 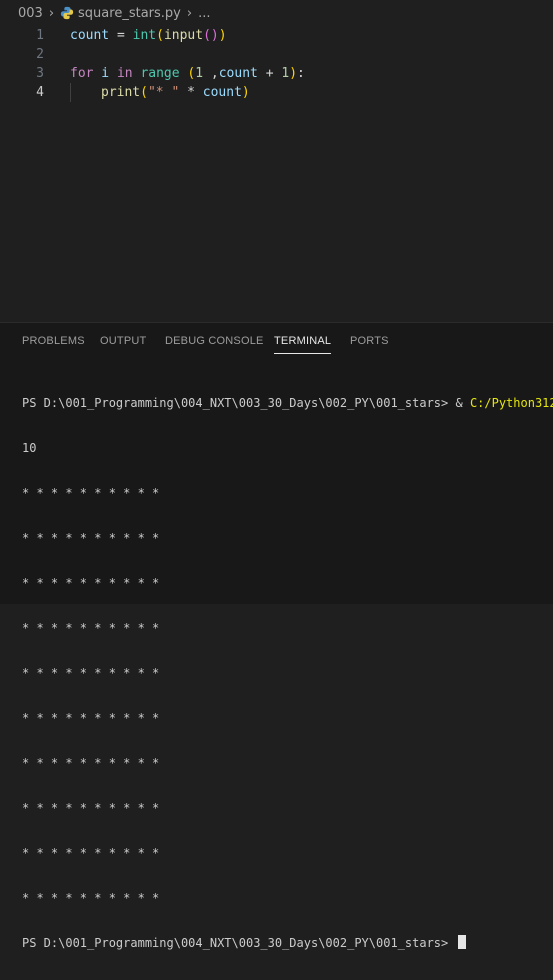 What do you see at coordinates (129, 13) in the screenshot?
I see `breadcrumb-file: square_stars.py` at bounding box center [129, 13].